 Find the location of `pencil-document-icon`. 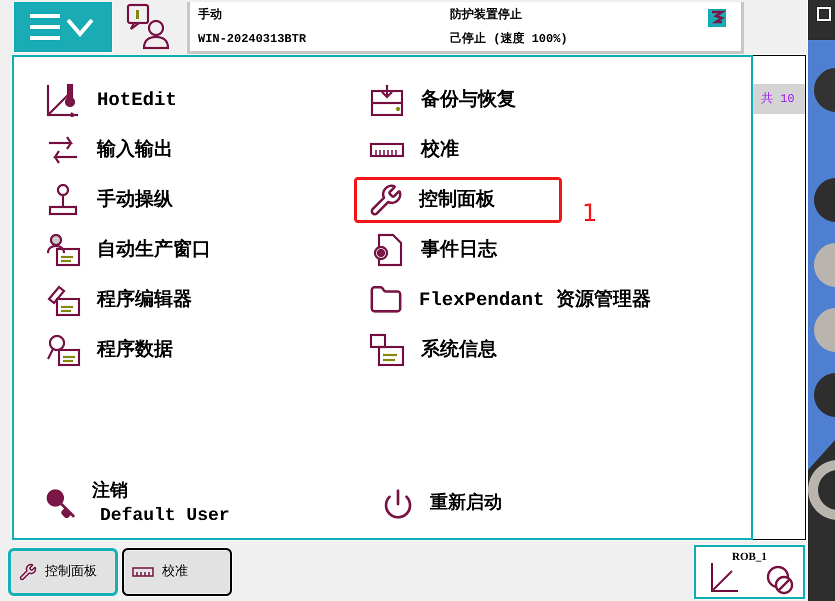

pencil-document-icon is located at coordinates (63, 300).